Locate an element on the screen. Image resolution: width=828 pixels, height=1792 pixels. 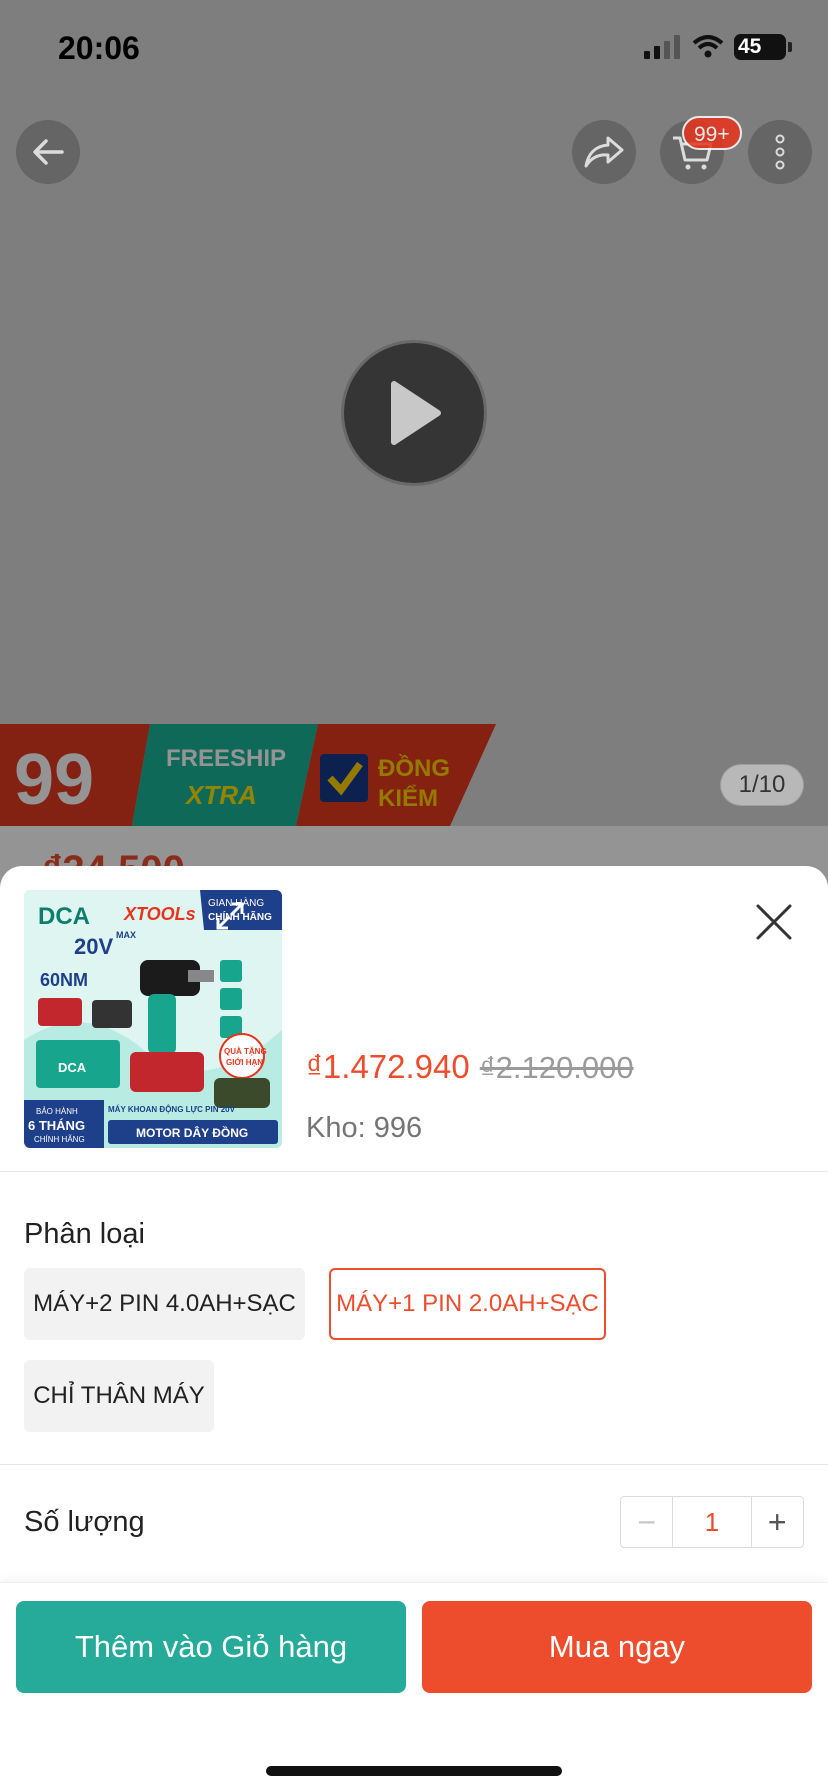
quantity-decrease-button: − is located at coordinates (646, 1522).